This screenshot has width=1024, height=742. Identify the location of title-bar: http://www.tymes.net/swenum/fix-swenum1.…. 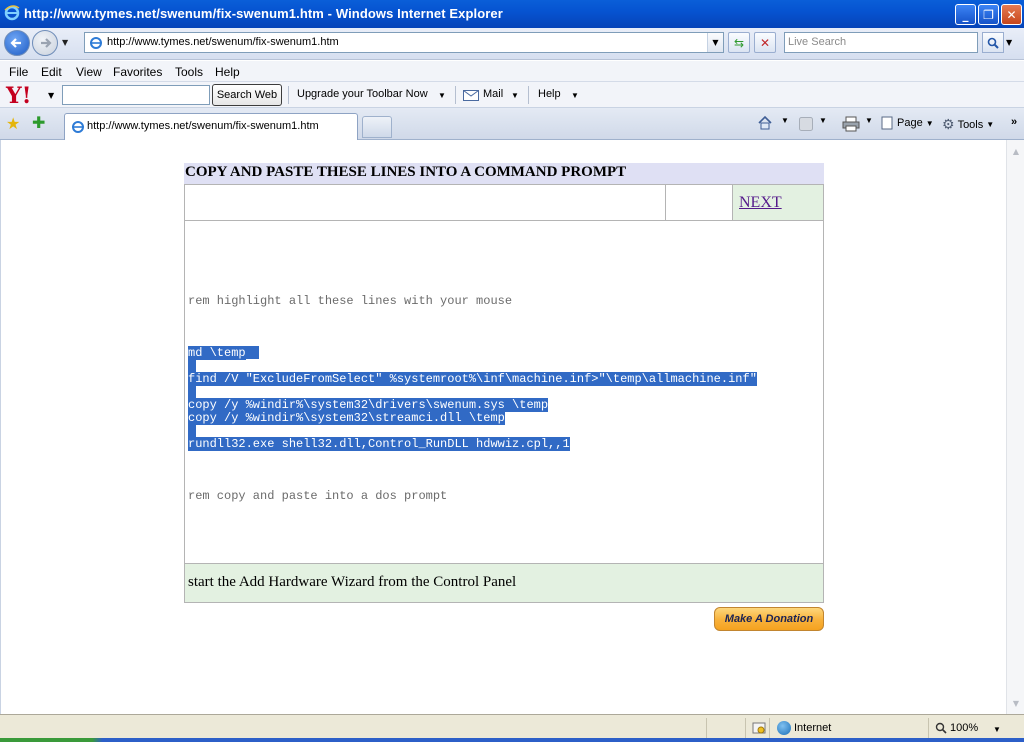
(512, 14).